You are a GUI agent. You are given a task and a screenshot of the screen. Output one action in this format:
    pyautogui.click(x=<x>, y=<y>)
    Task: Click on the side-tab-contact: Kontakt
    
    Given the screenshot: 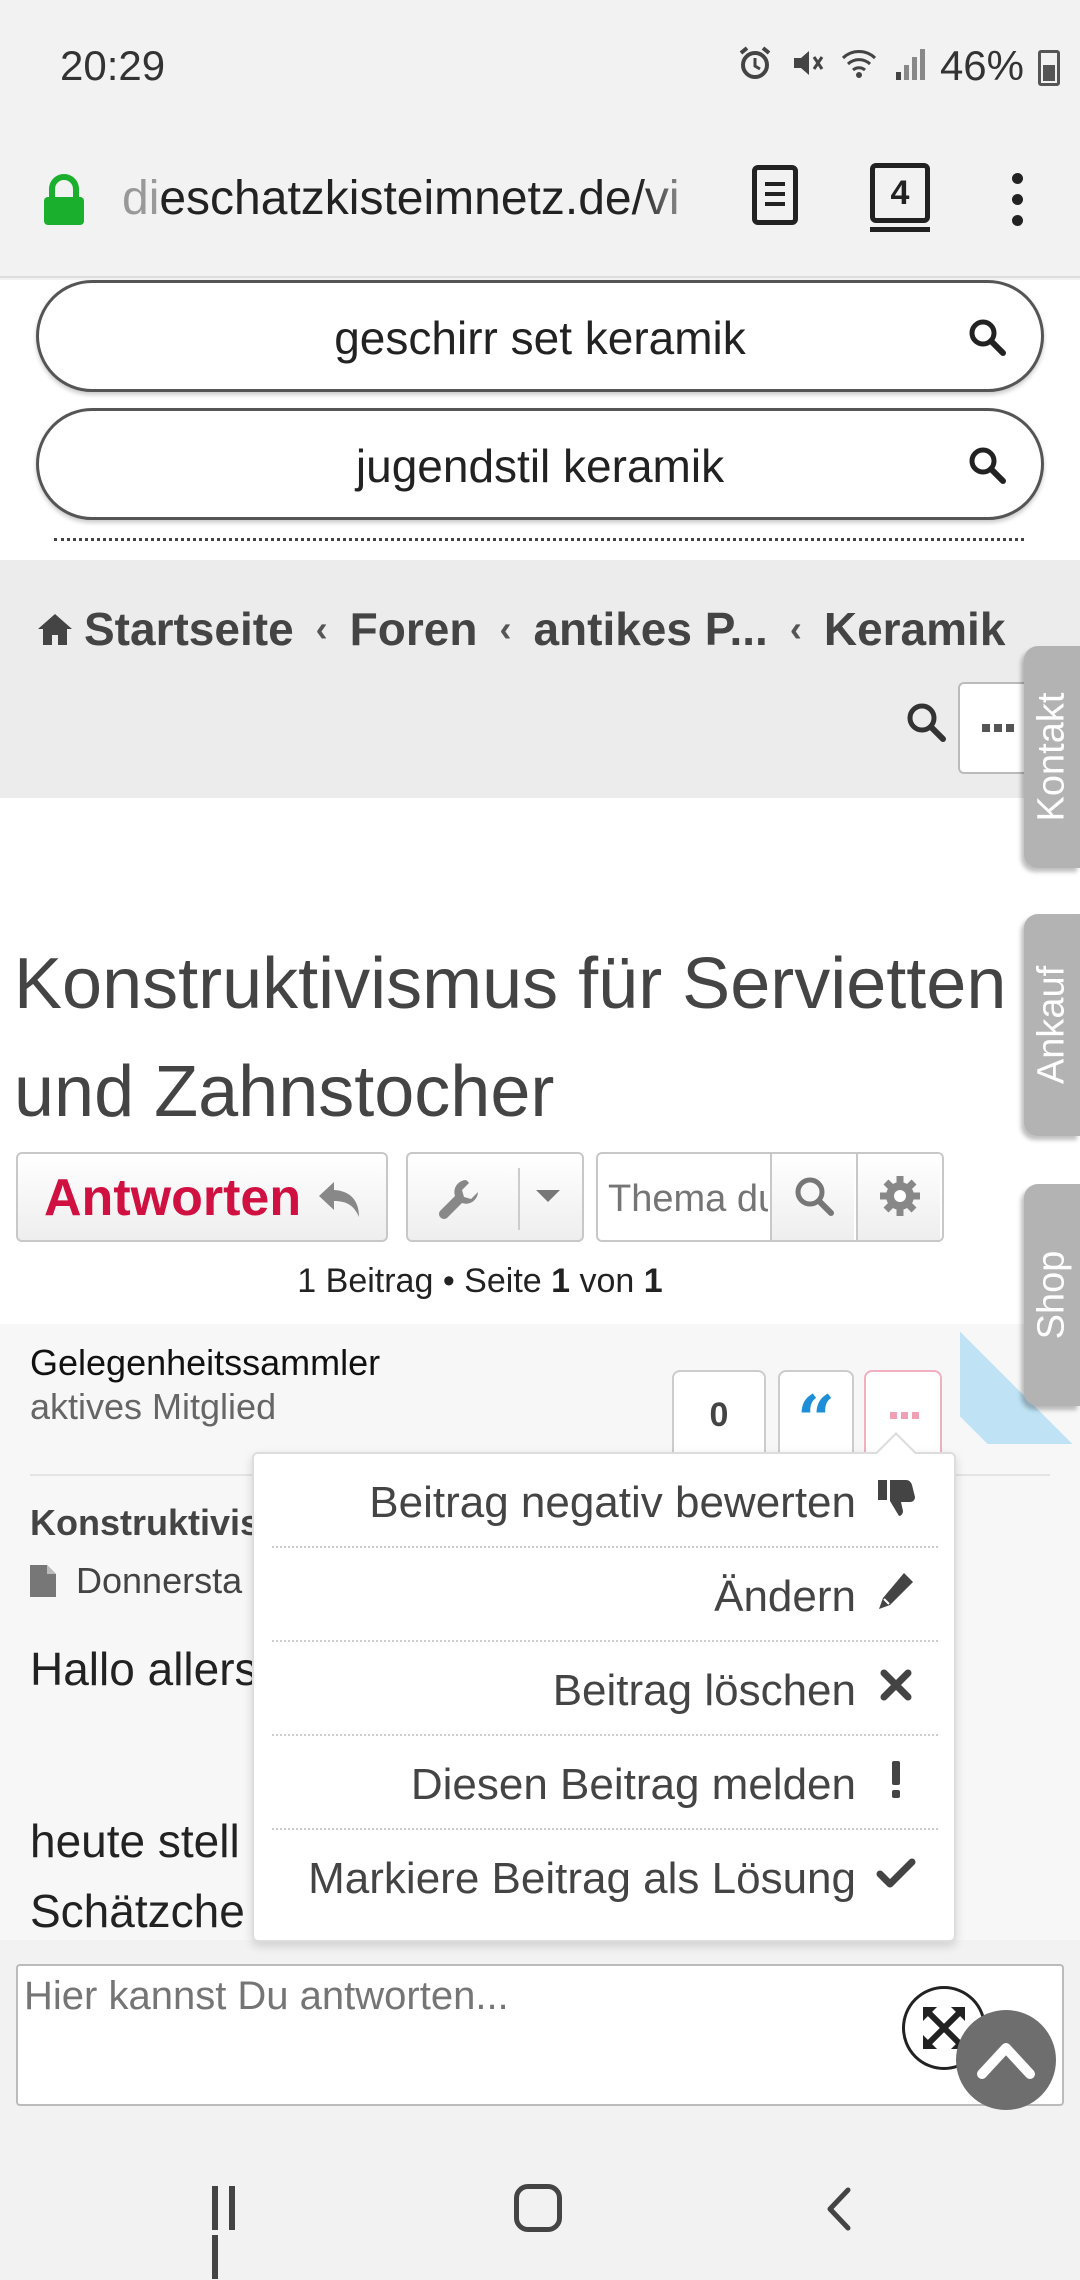 What is the action you would take?
    pyautogui.click(x=1052, y=757)
    